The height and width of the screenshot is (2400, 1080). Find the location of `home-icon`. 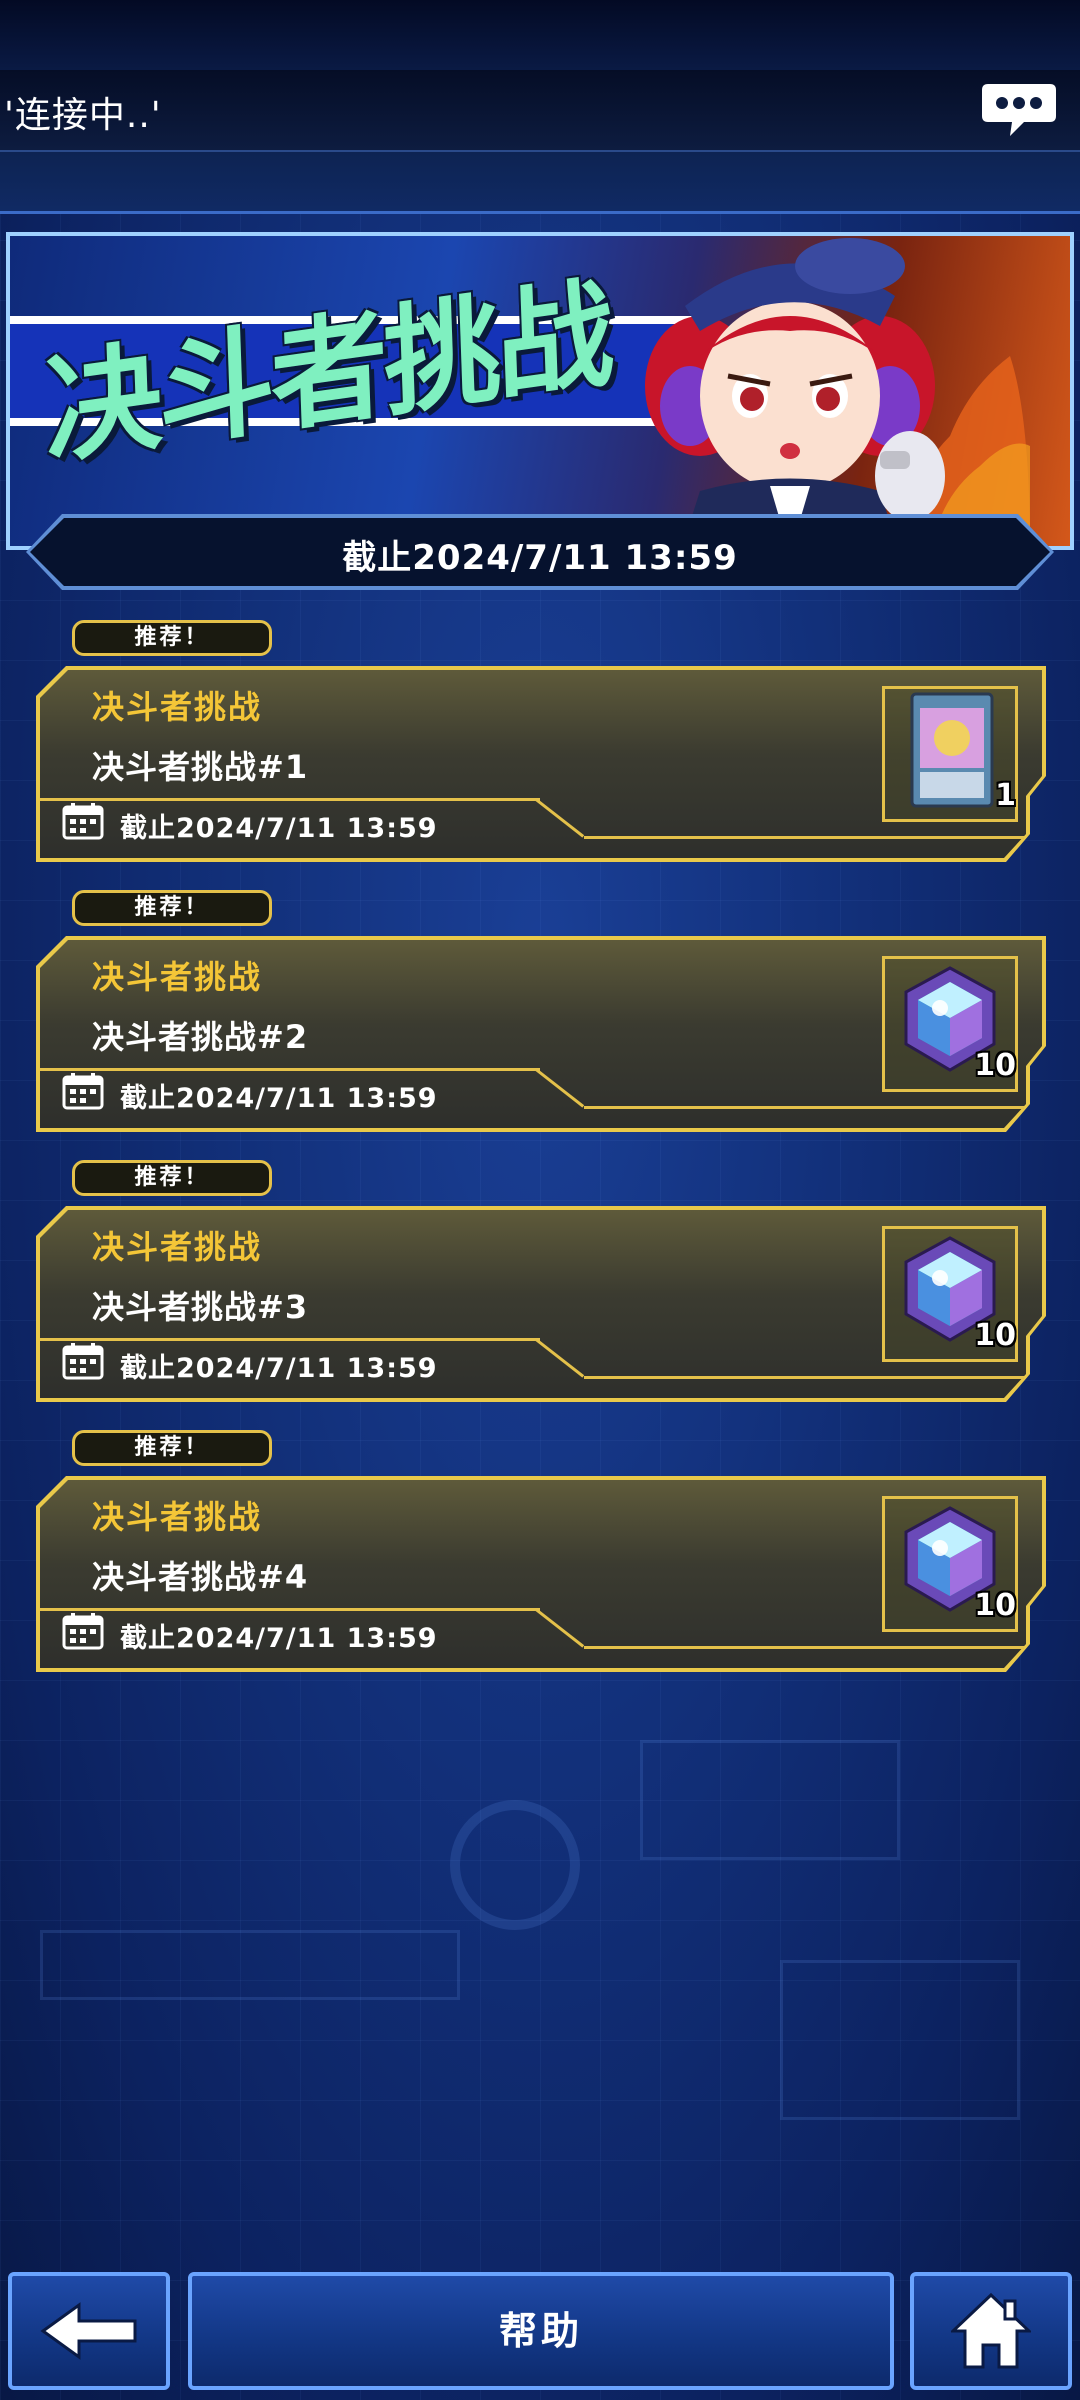

home-icon is located at coordinates (991, 2330).